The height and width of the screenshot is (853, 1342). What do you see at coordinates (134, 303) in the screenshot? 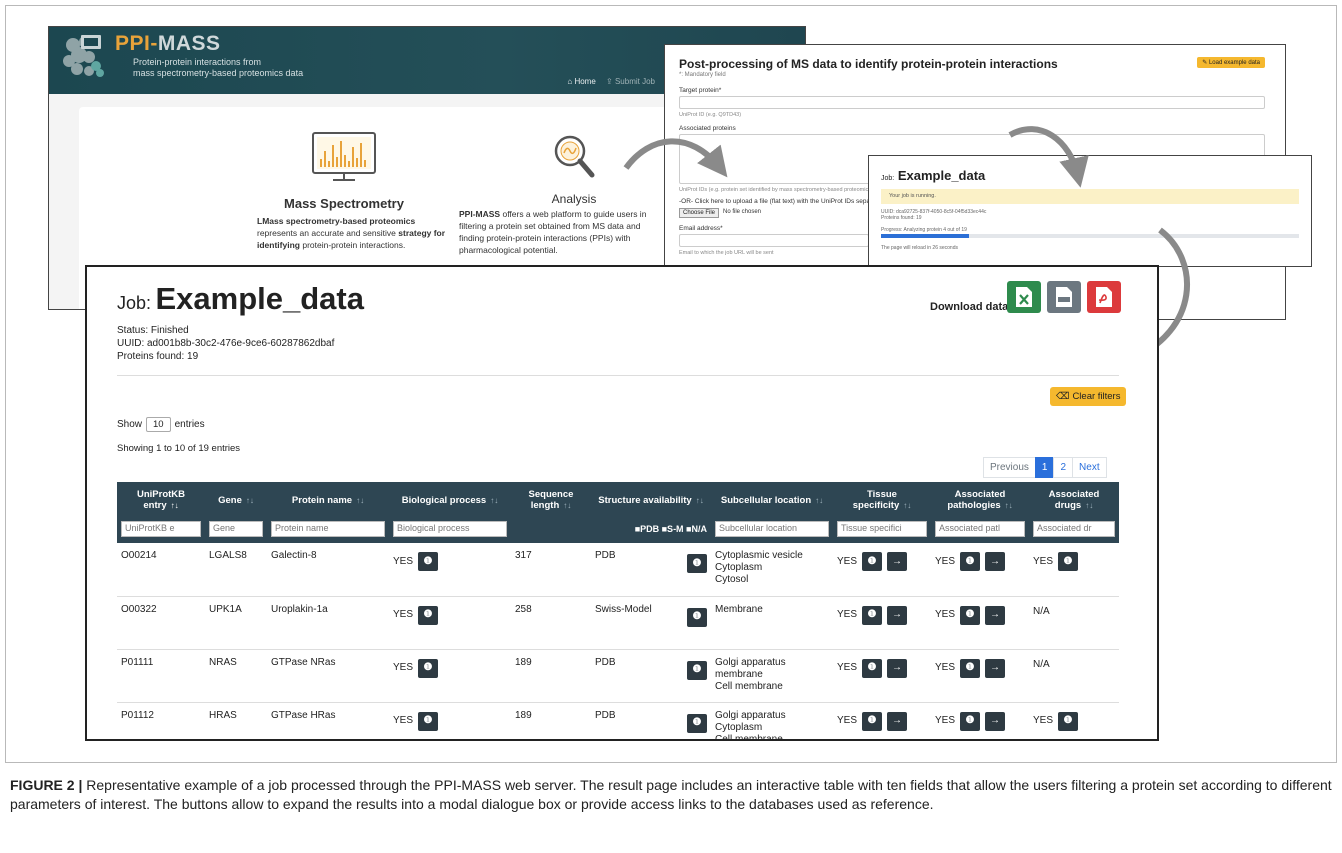
I see `job-title-prefix: Job:` at bounding box center [134, 303].